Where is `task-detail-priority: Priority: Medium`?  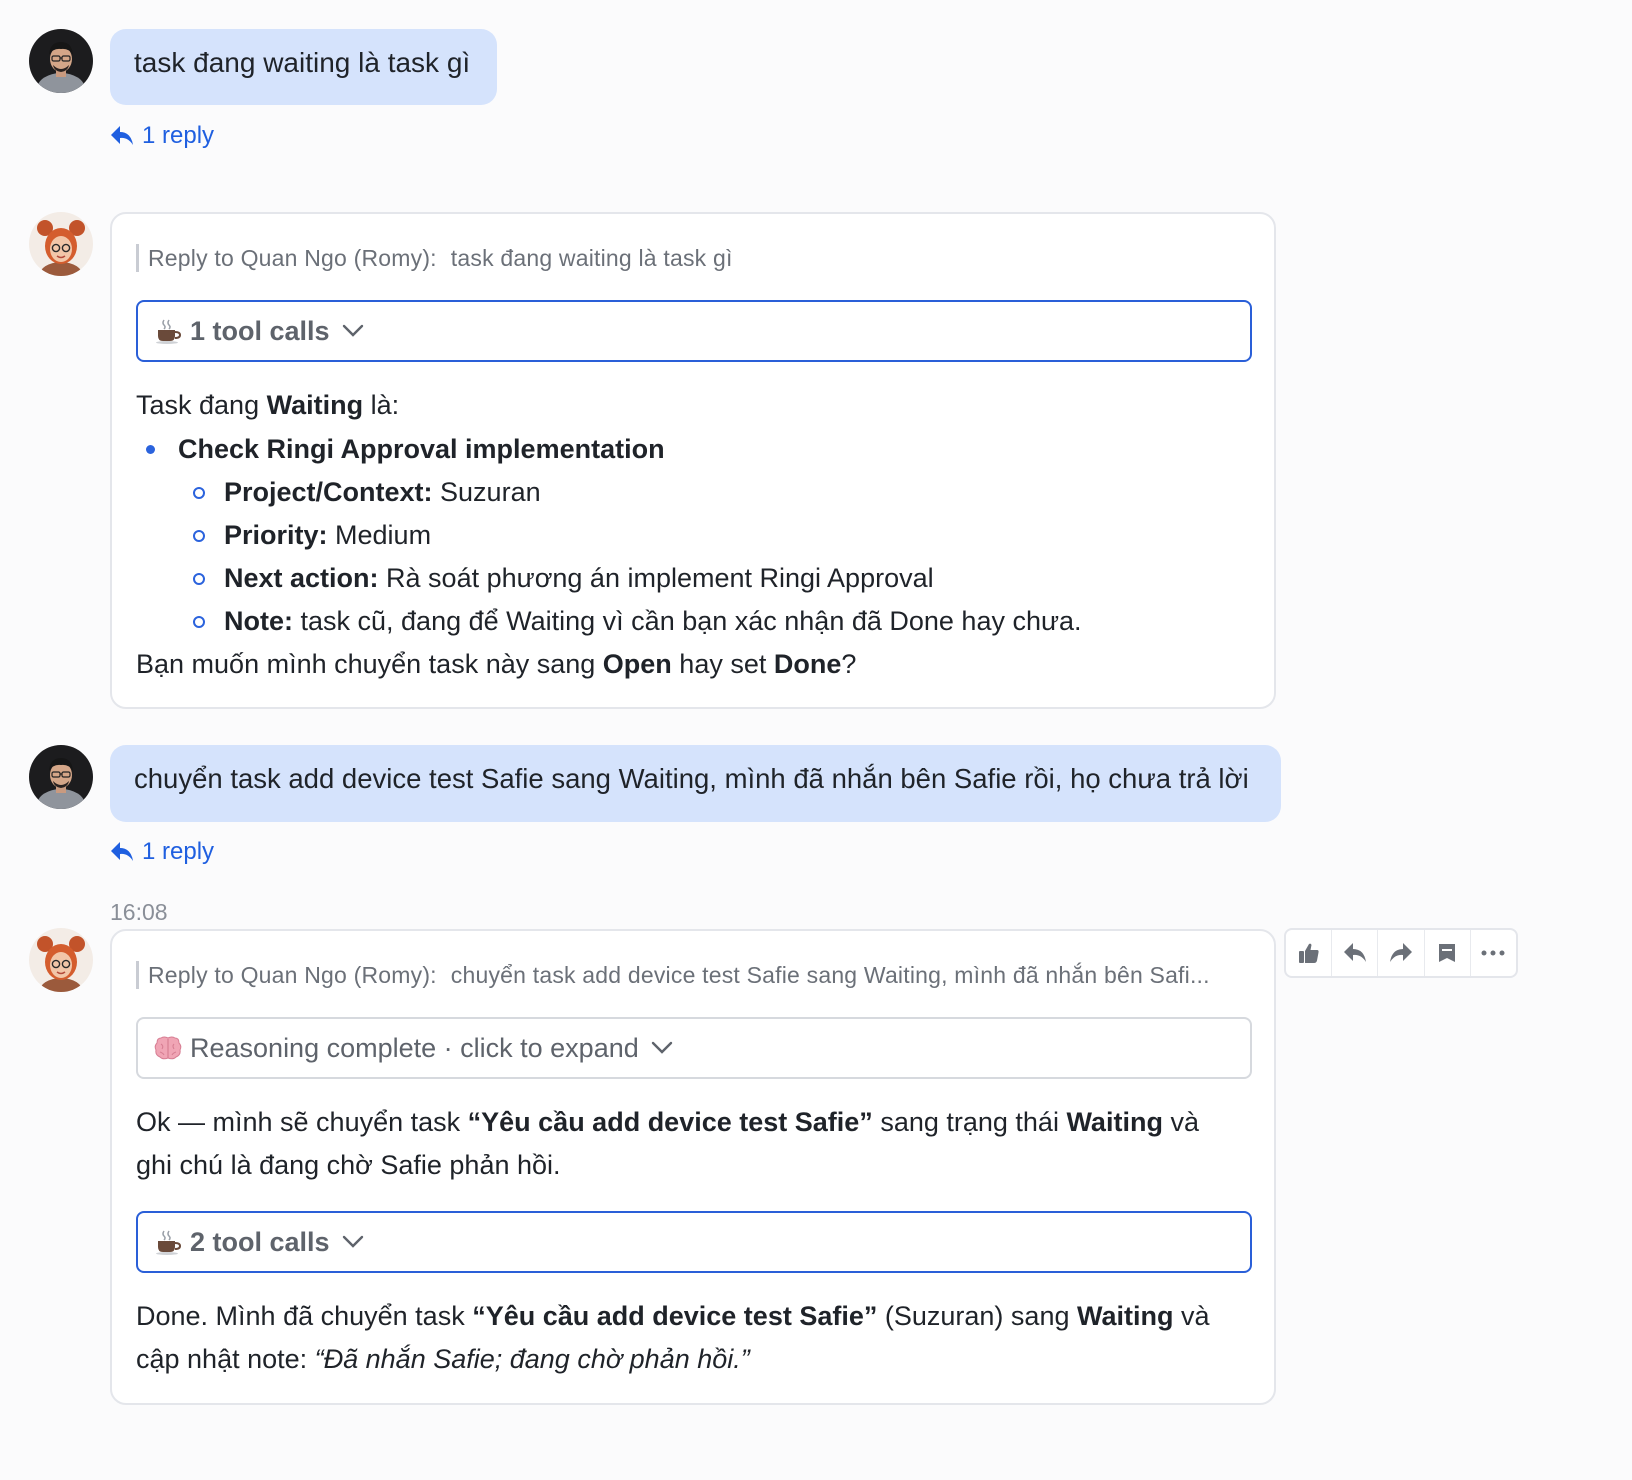
task-detail-priority: Priority: Medium is located at coordinates (328, 535).